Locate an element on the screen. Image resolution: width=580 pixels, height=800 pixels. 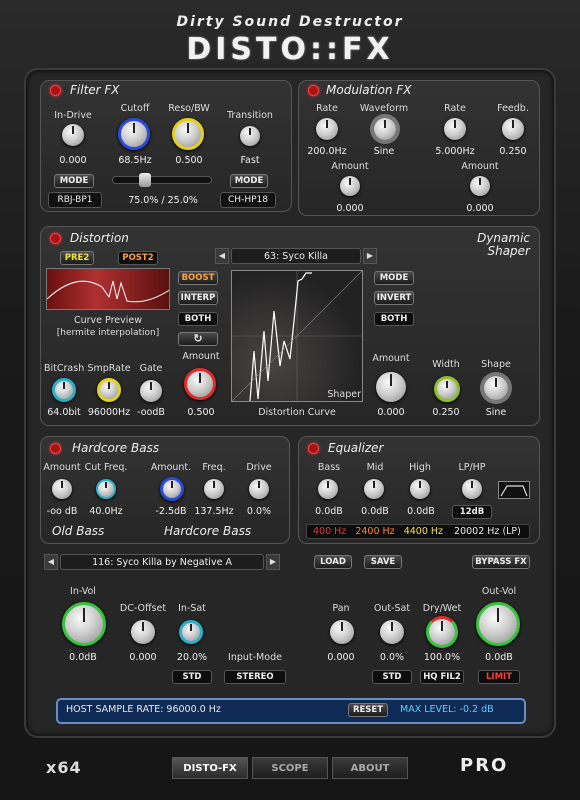
eq-power-icon is located at coordinates (313, 448).